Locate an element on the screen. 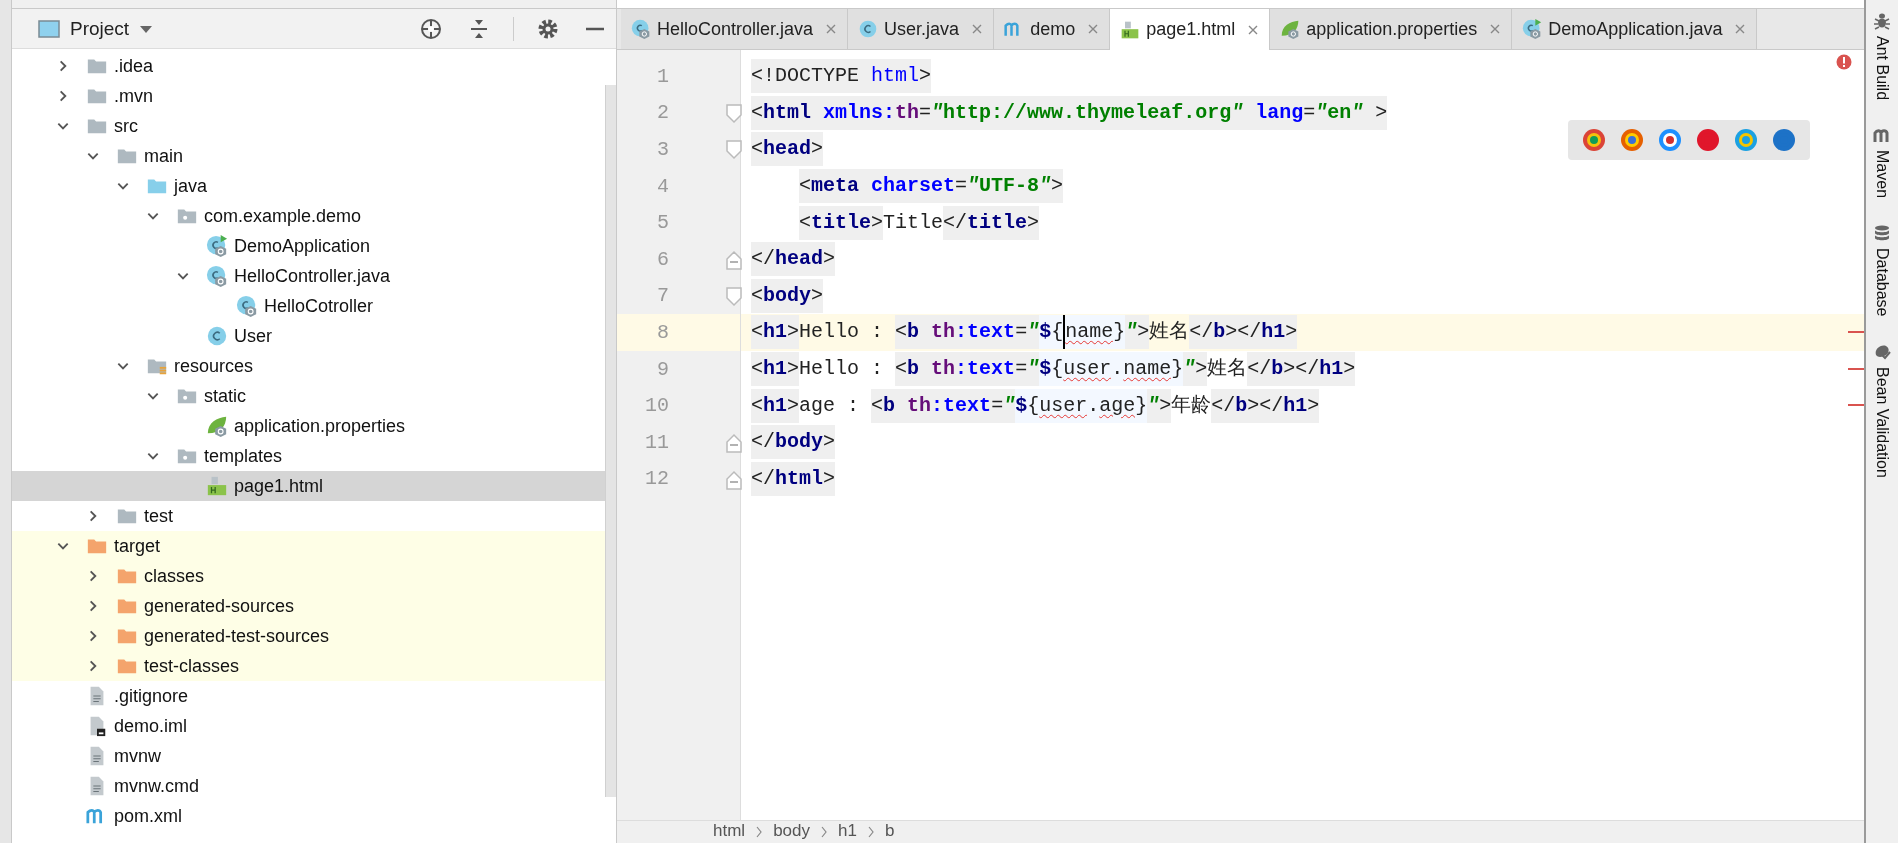  tree-row: com.example.demo is located at coordinates (308, 216).